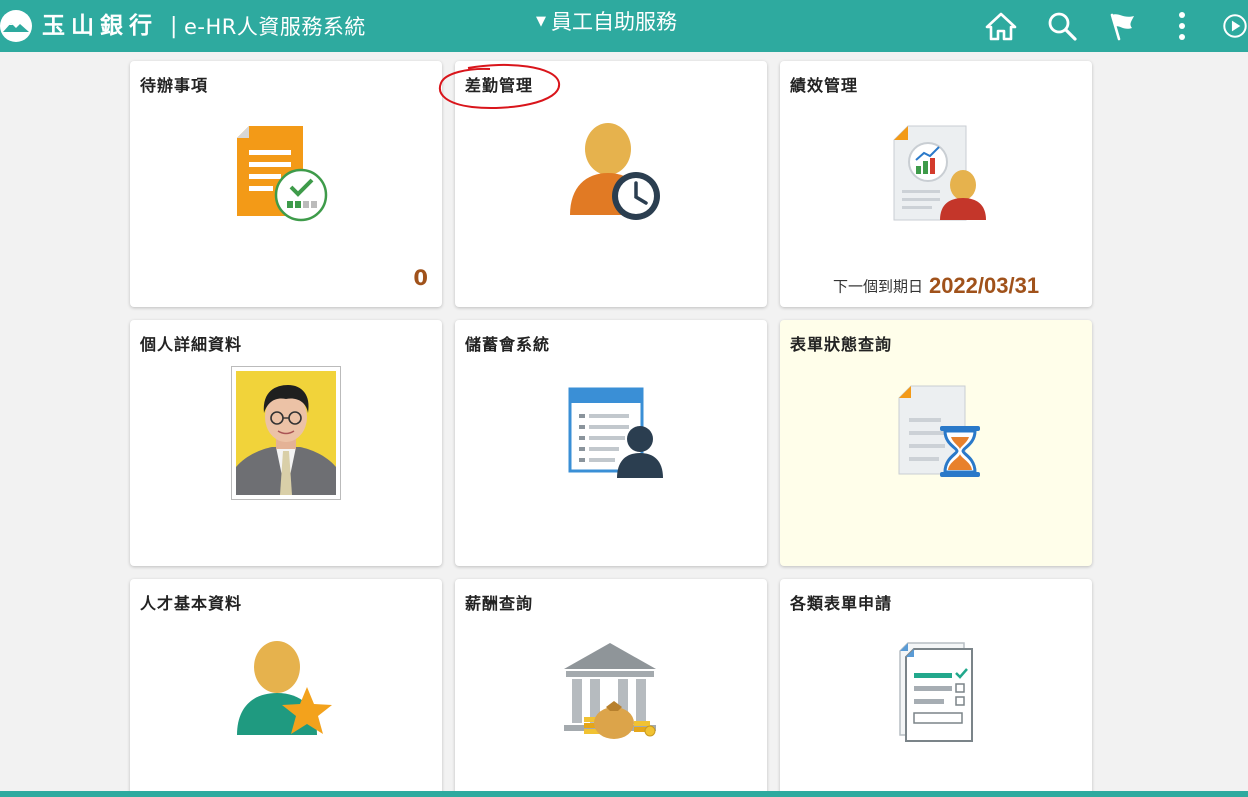 This screenshot has height=797, width=1248. Describe the element at coordinates (1123, 26) in the screenshot. I see `flag-icon` at that location.